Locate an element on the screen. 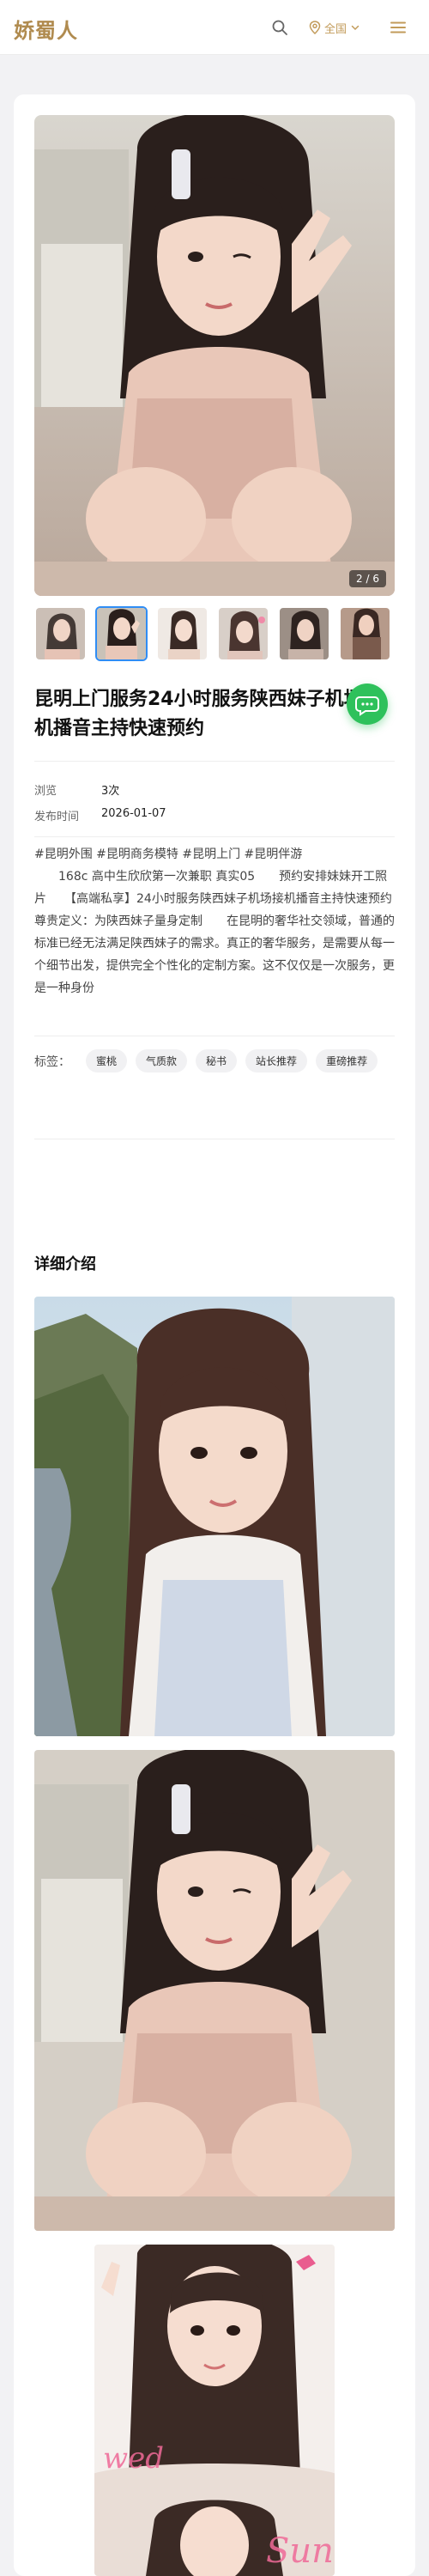  chat-button is located at coordinates (367, 704).